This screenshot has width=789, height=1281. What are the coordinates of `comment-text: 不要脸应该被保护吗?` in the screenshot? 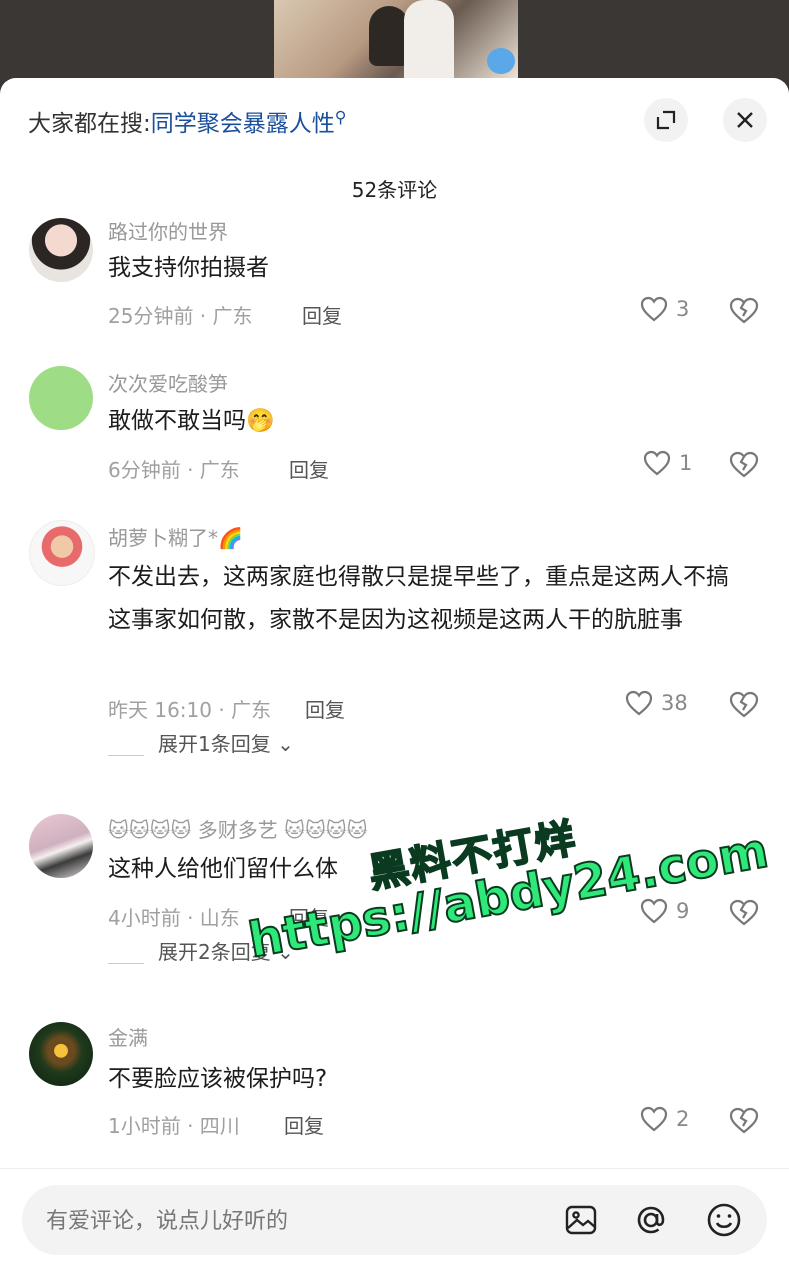 It's located at (218, 1079).